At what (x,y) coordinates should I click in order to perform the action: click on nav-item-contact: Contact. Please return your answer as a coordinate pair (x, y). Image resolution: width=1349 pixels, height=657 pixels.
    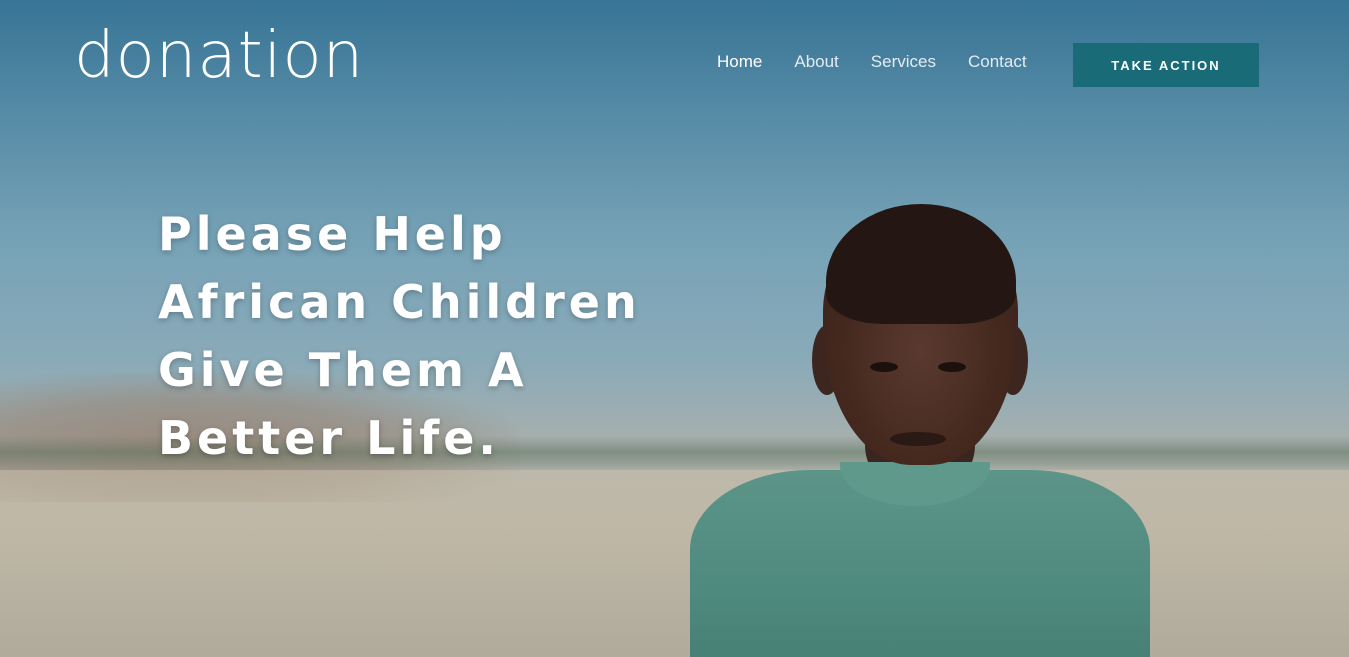
    Looking at the image, I should click on (997, 62).